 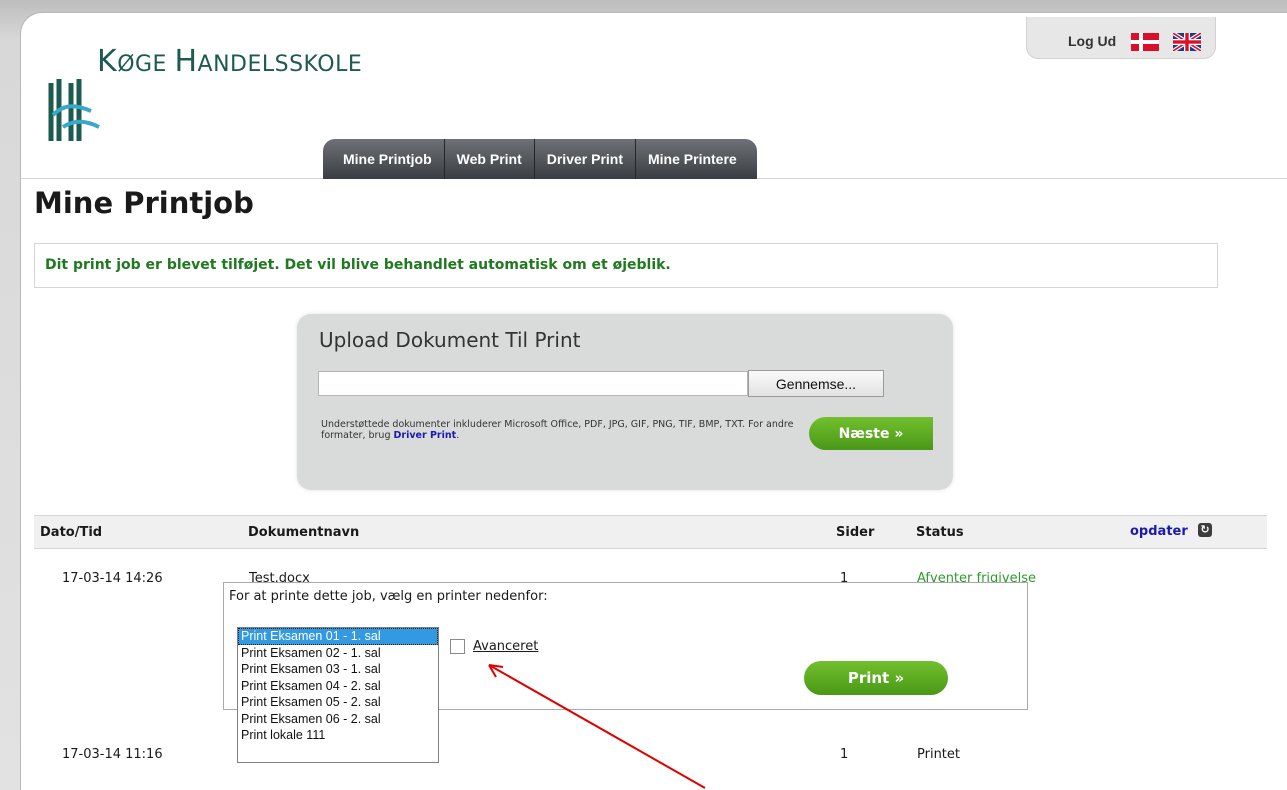 I want to click on printer-option: Print Eksamen 01 - 1. sal, so click(x=338, y=636).